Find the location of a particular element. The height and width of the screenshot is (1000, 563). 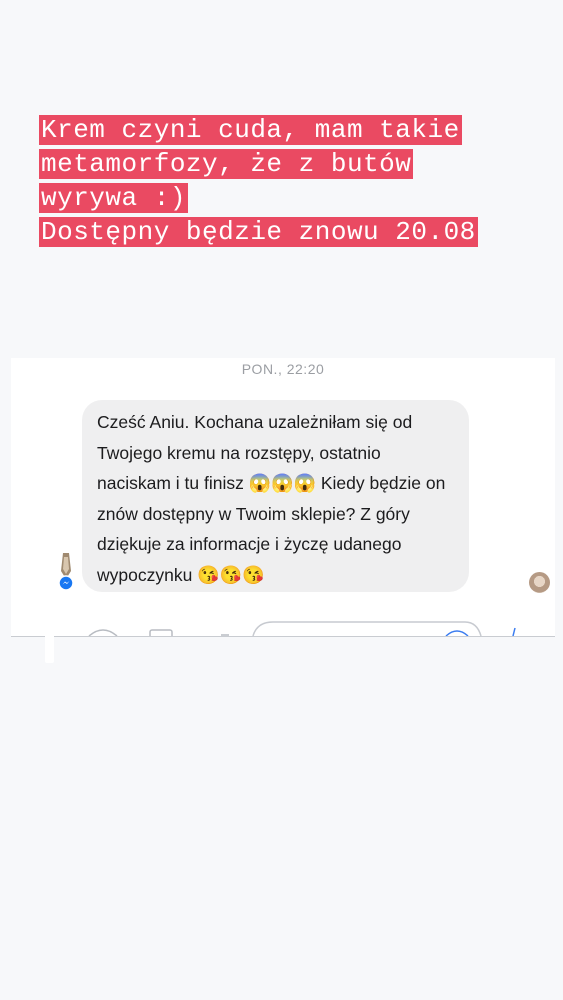

caption-line-4: Dostępny będzie znowu 20.08 is located at coordinates (258, 232).